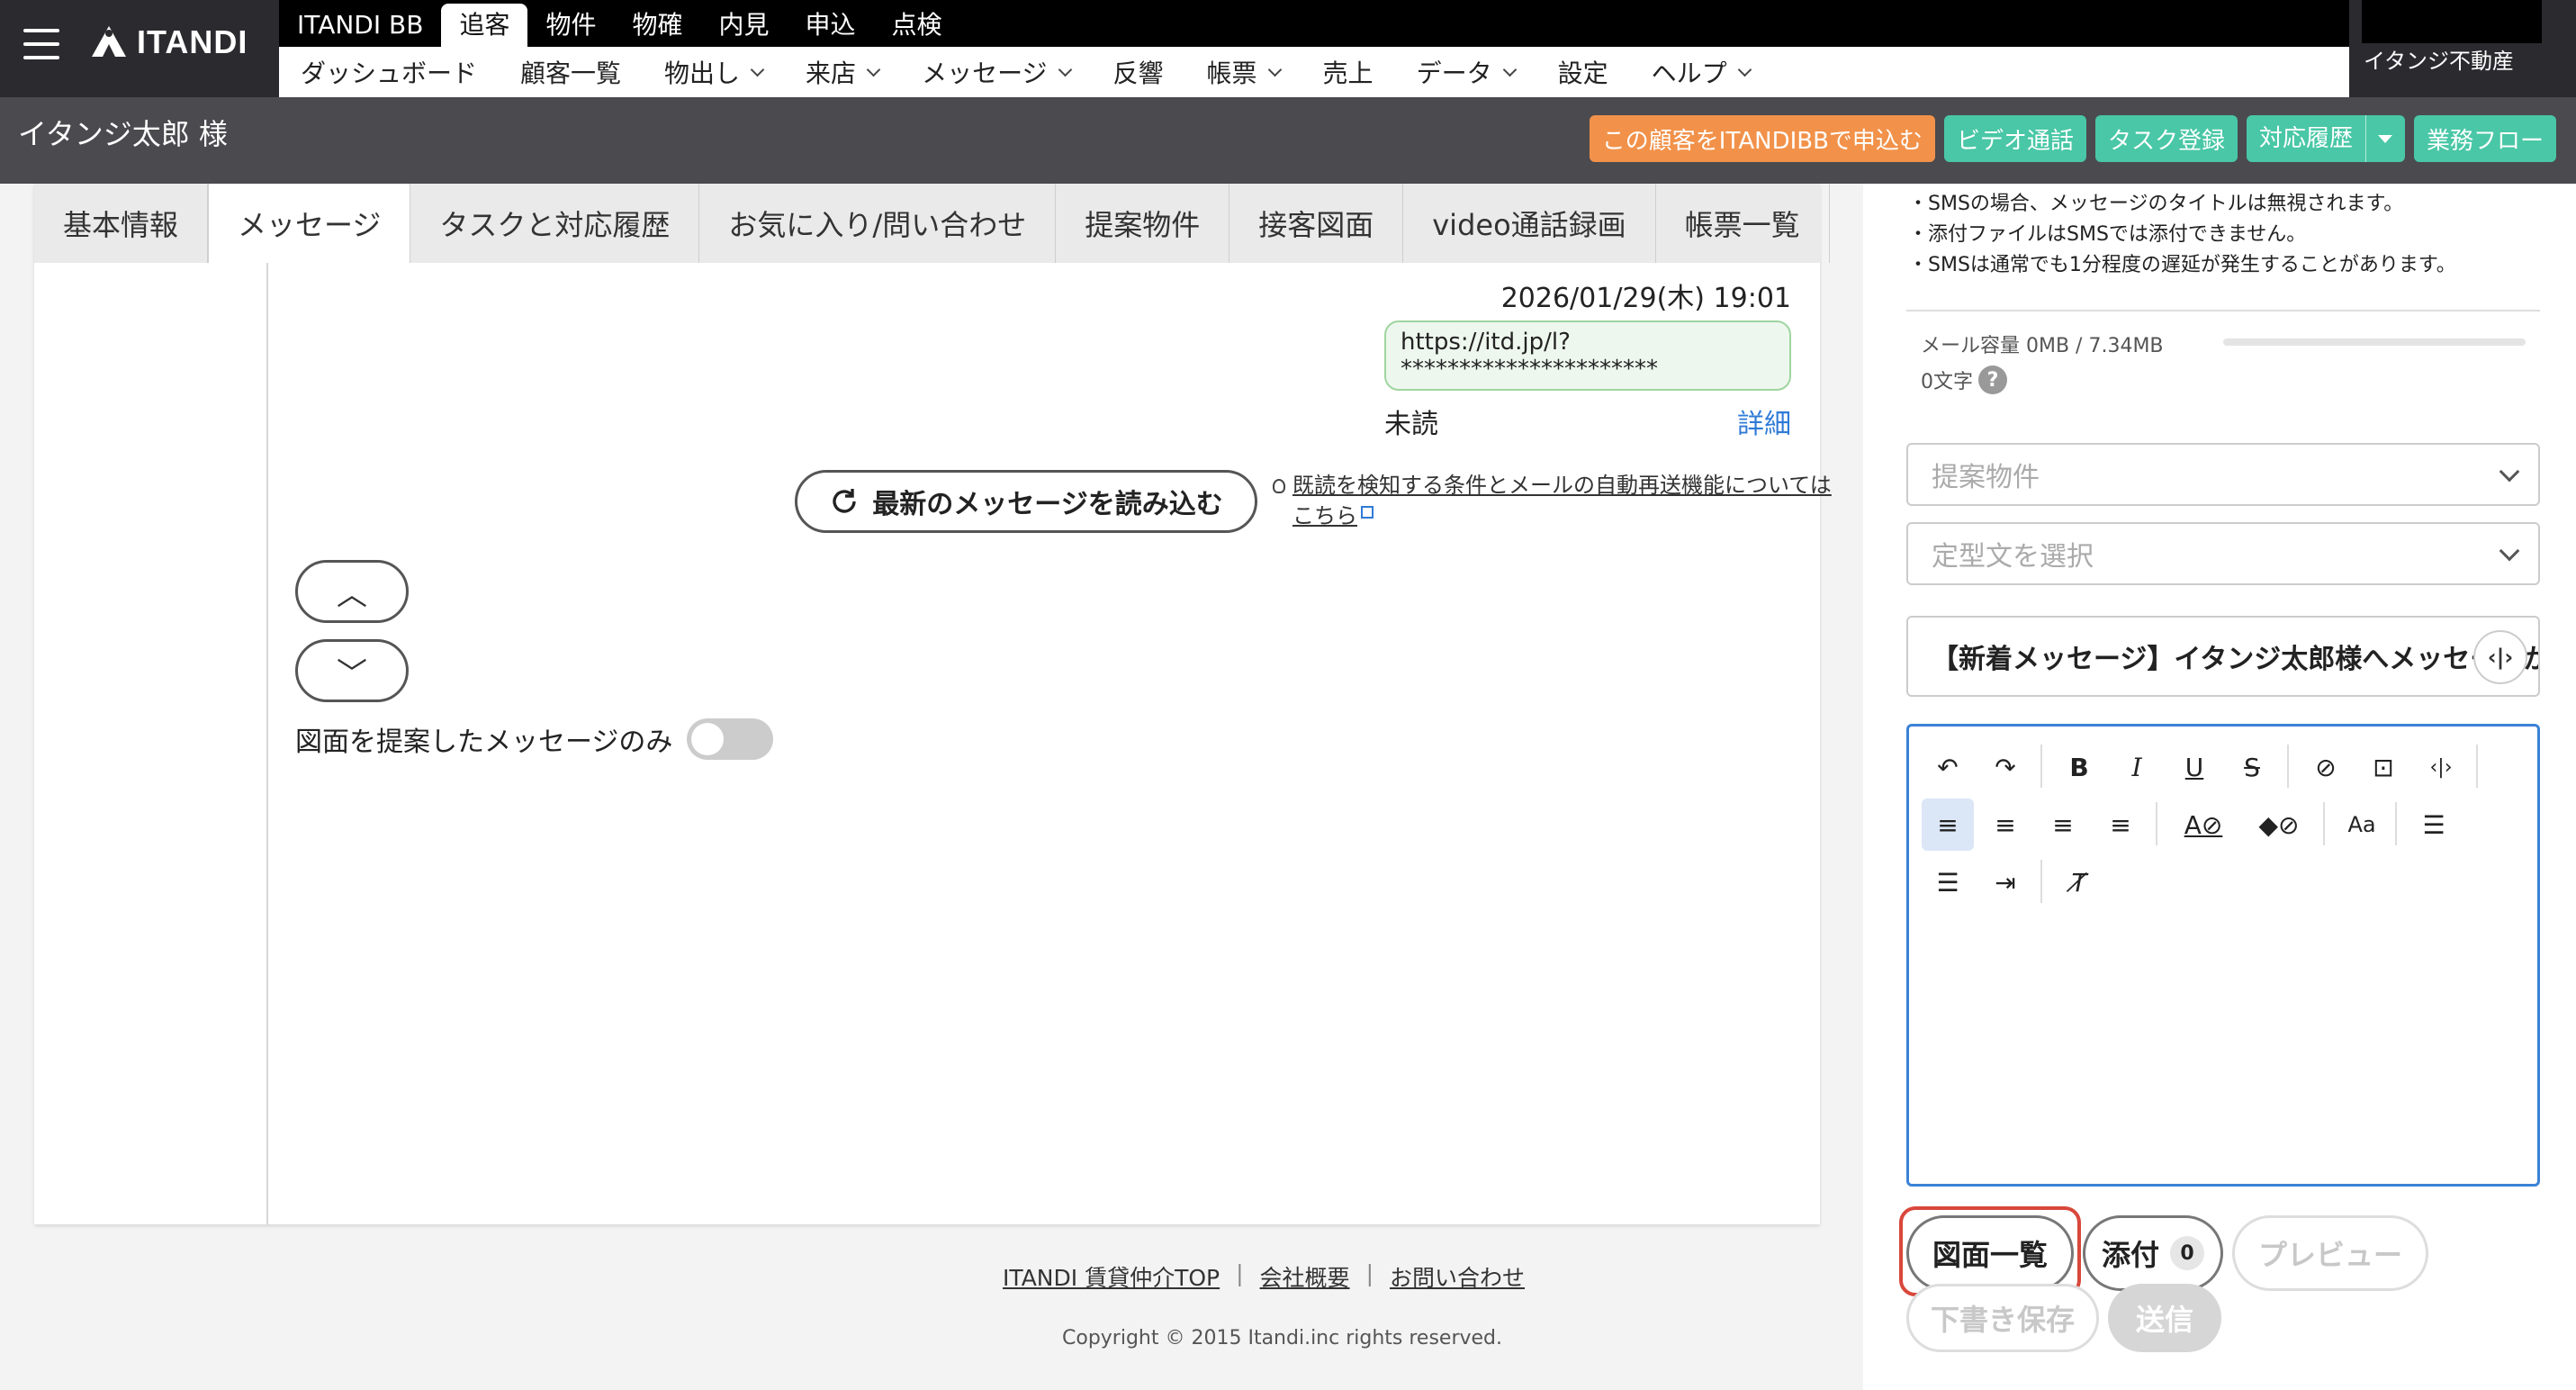 The image size is (2576, 1390). I want to click on footer-links: ITANDI 賃貸仲介TOP | 会社概要 | お問い合わせ, so click(1264, 1276).